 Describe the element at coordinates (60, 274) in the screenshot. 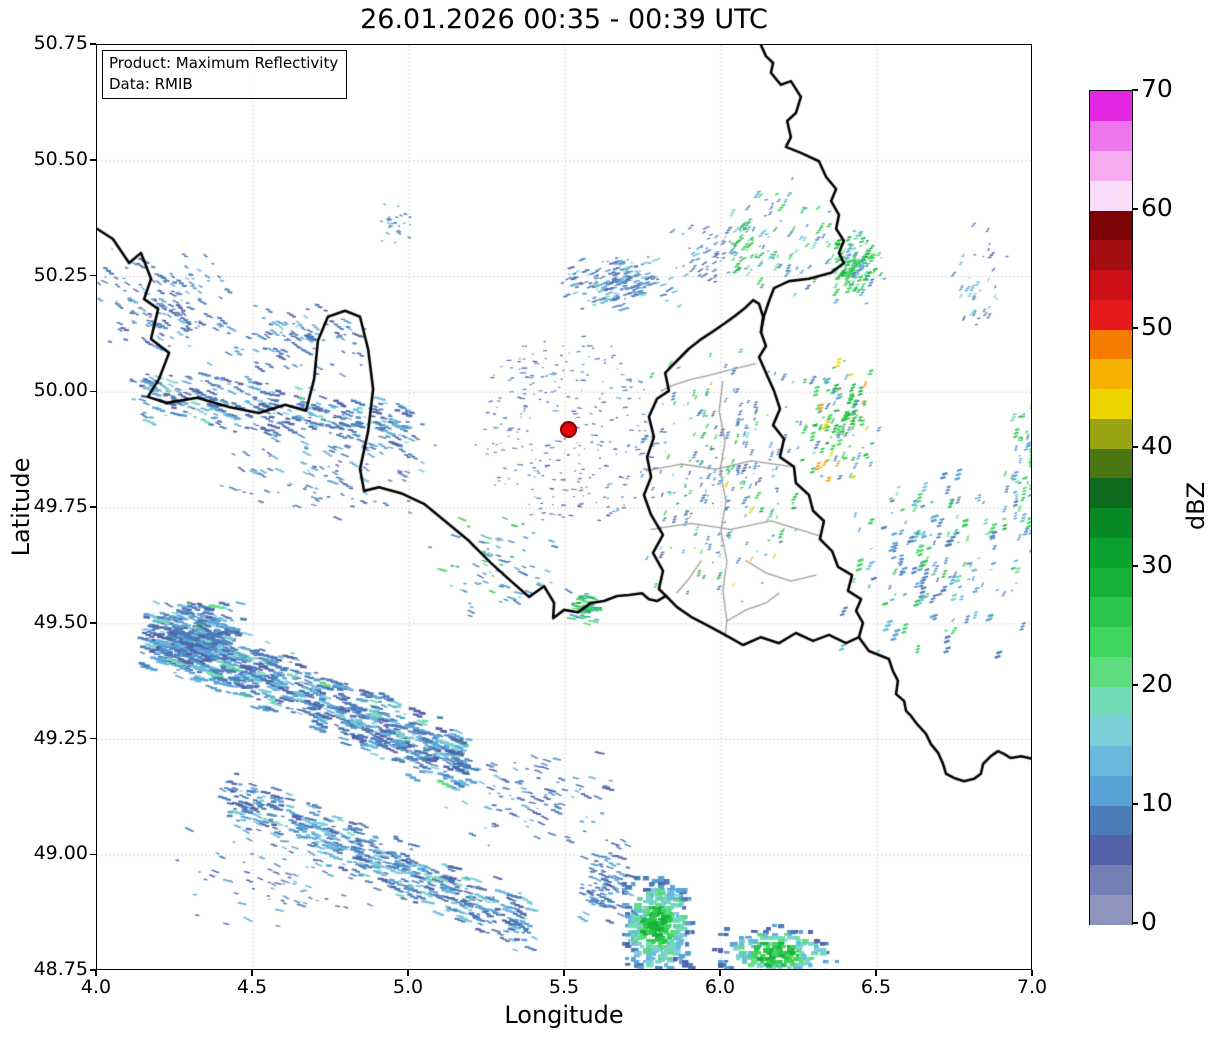

I see `y-tick-label: 50.25` at that location.